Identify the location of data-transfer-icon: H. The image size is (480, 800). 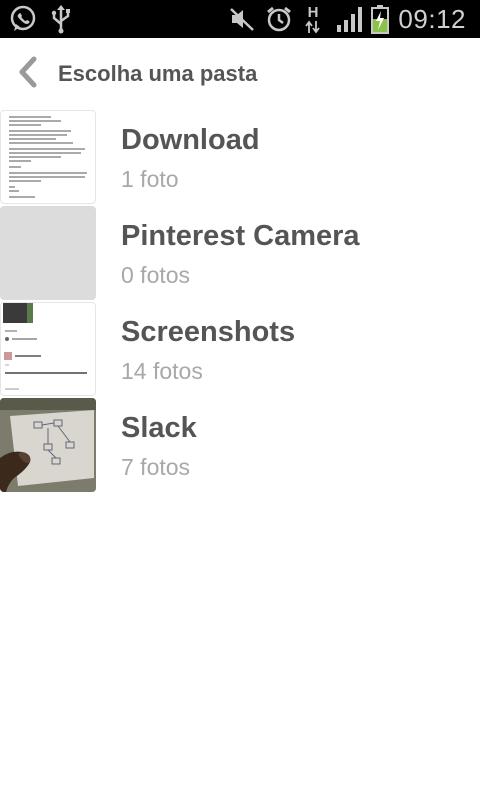
(313, 19).